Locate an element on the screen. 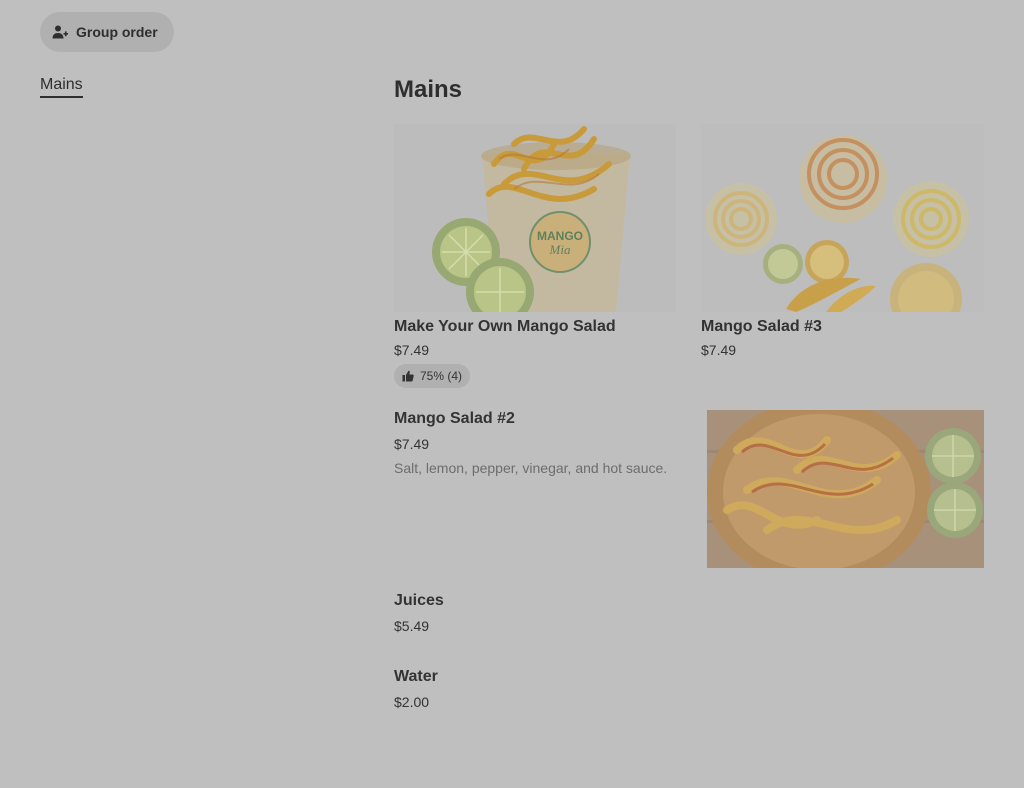 This screenshot has height=788, width=1024. menu-item-card: Mango Salad #3 $7.49 is located at coordinates (842, 241).